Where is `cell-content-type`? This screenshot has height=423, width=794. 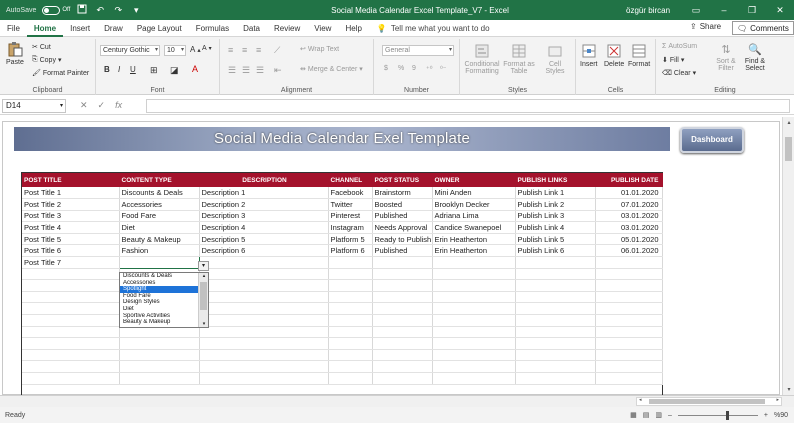
cell-content-type is located at coordinates (159, 262).